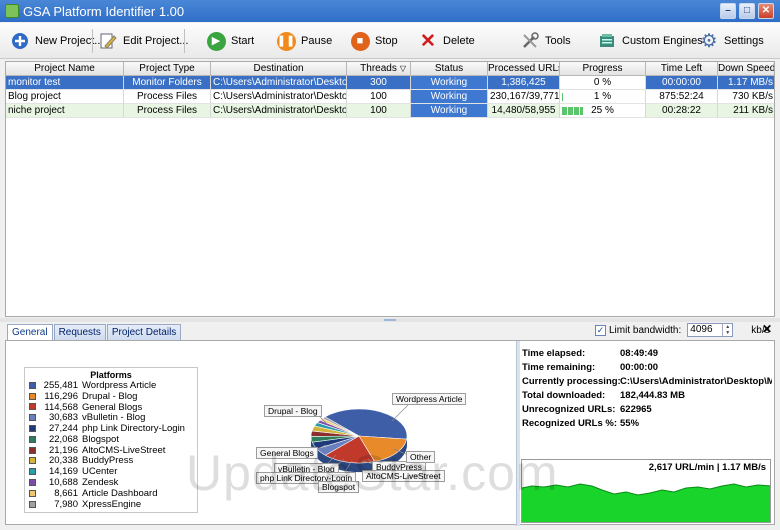 The width and height of the screenshot is (780, 530). I want to click on cell-processed: 1,386,425, so click(524, 83).